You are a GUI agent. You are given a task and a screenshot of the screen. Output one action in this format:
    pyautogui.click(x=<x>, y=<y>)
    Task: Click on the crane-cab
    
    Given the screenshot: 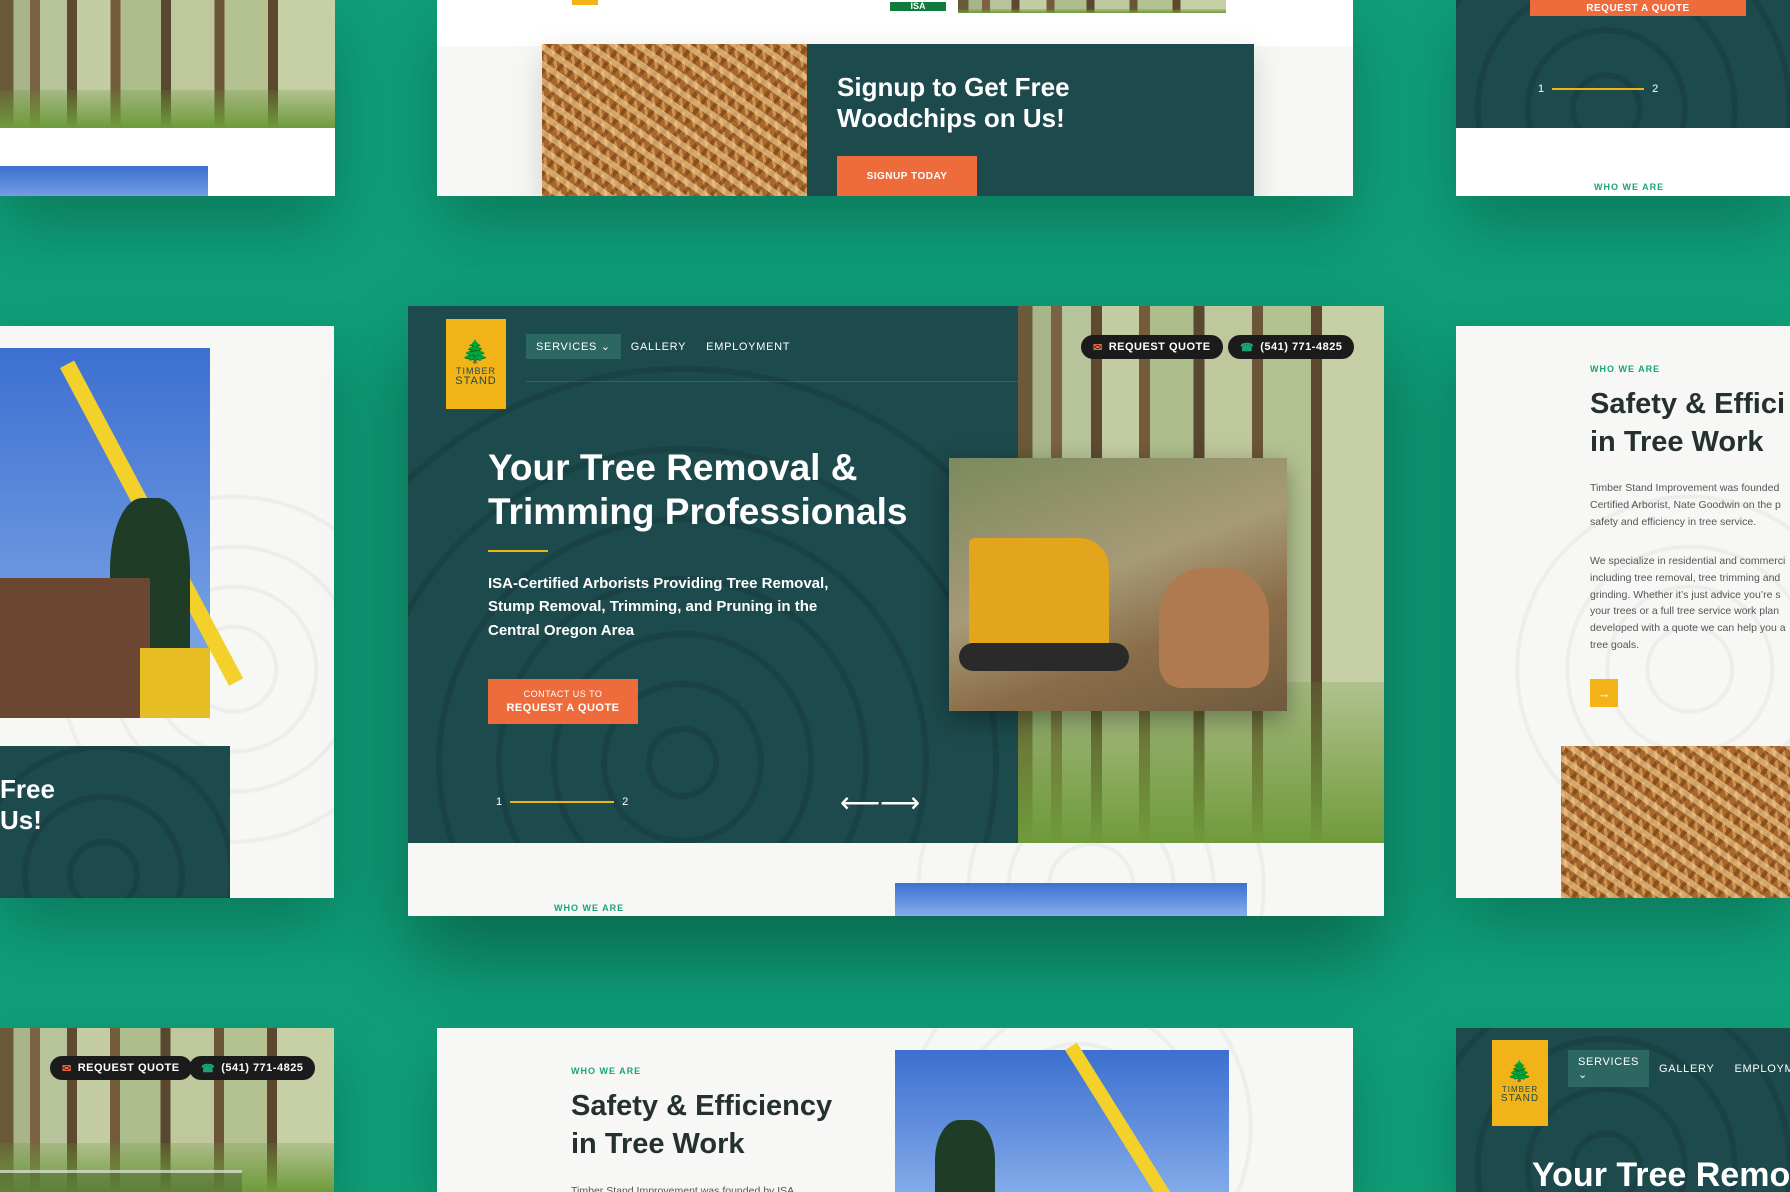 What is the action you would take?
    pyautogui.click(x=175, y=683)
    